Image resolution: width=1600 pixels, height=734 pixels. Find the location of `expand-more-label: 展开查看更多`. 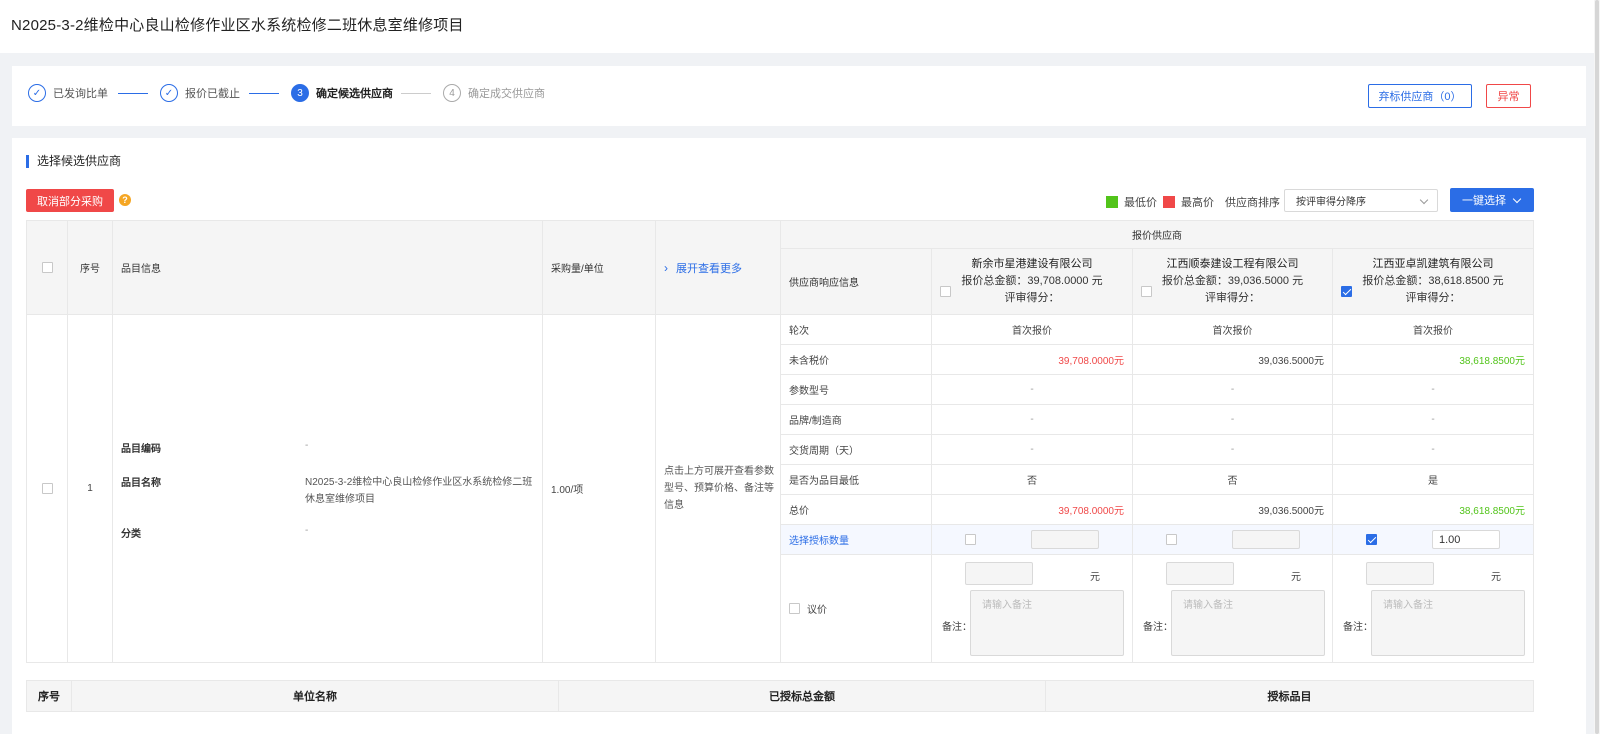

expand-more-label: 展开查看更多 is located at coordinates (709, 268).